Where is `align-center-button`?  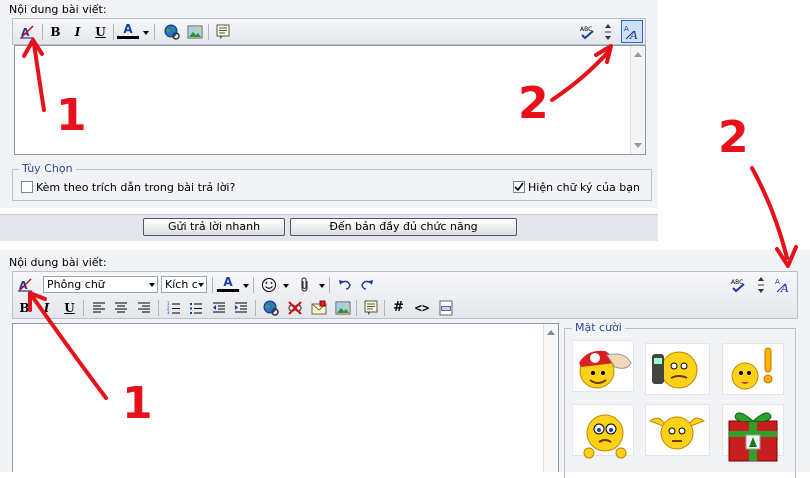
align-center-button is located at coordinates (120, 307).